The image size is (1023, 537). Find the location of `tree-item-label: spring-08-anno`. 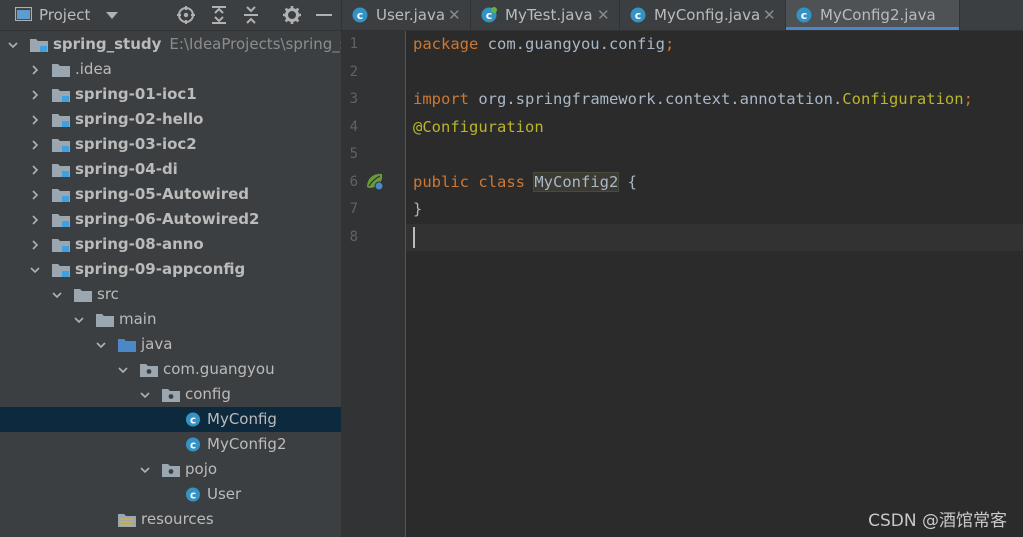

tree-item-label: spring-08-anno is located at coordinates (139, 244).